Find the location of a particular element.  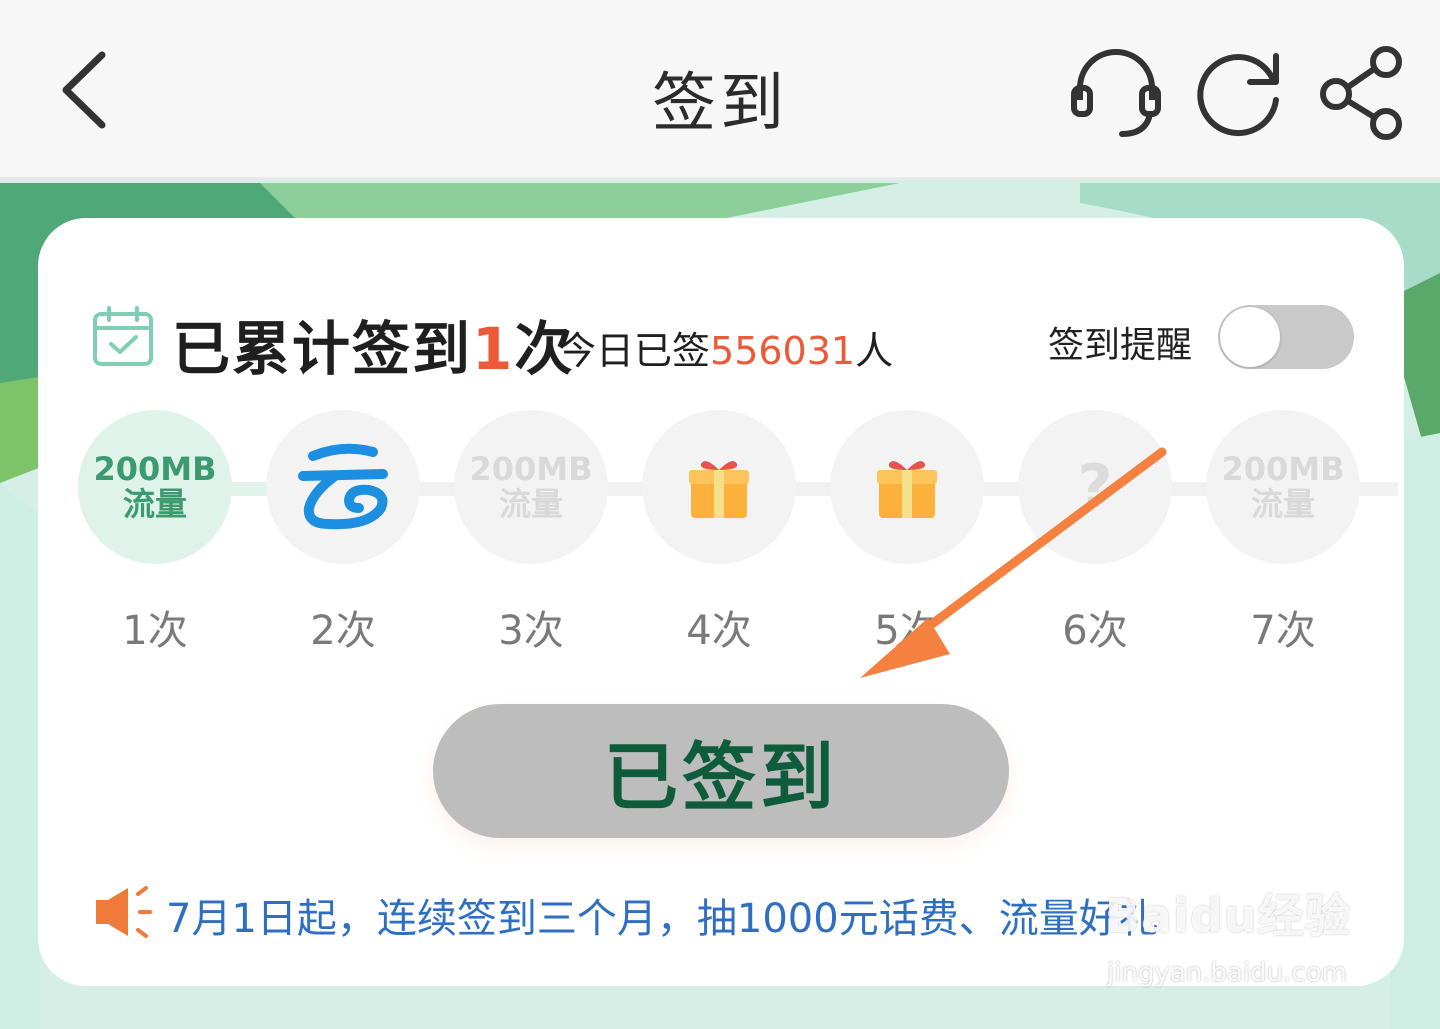

day-3-reward: 200MB 流量 is located at coordinates (531, 487).